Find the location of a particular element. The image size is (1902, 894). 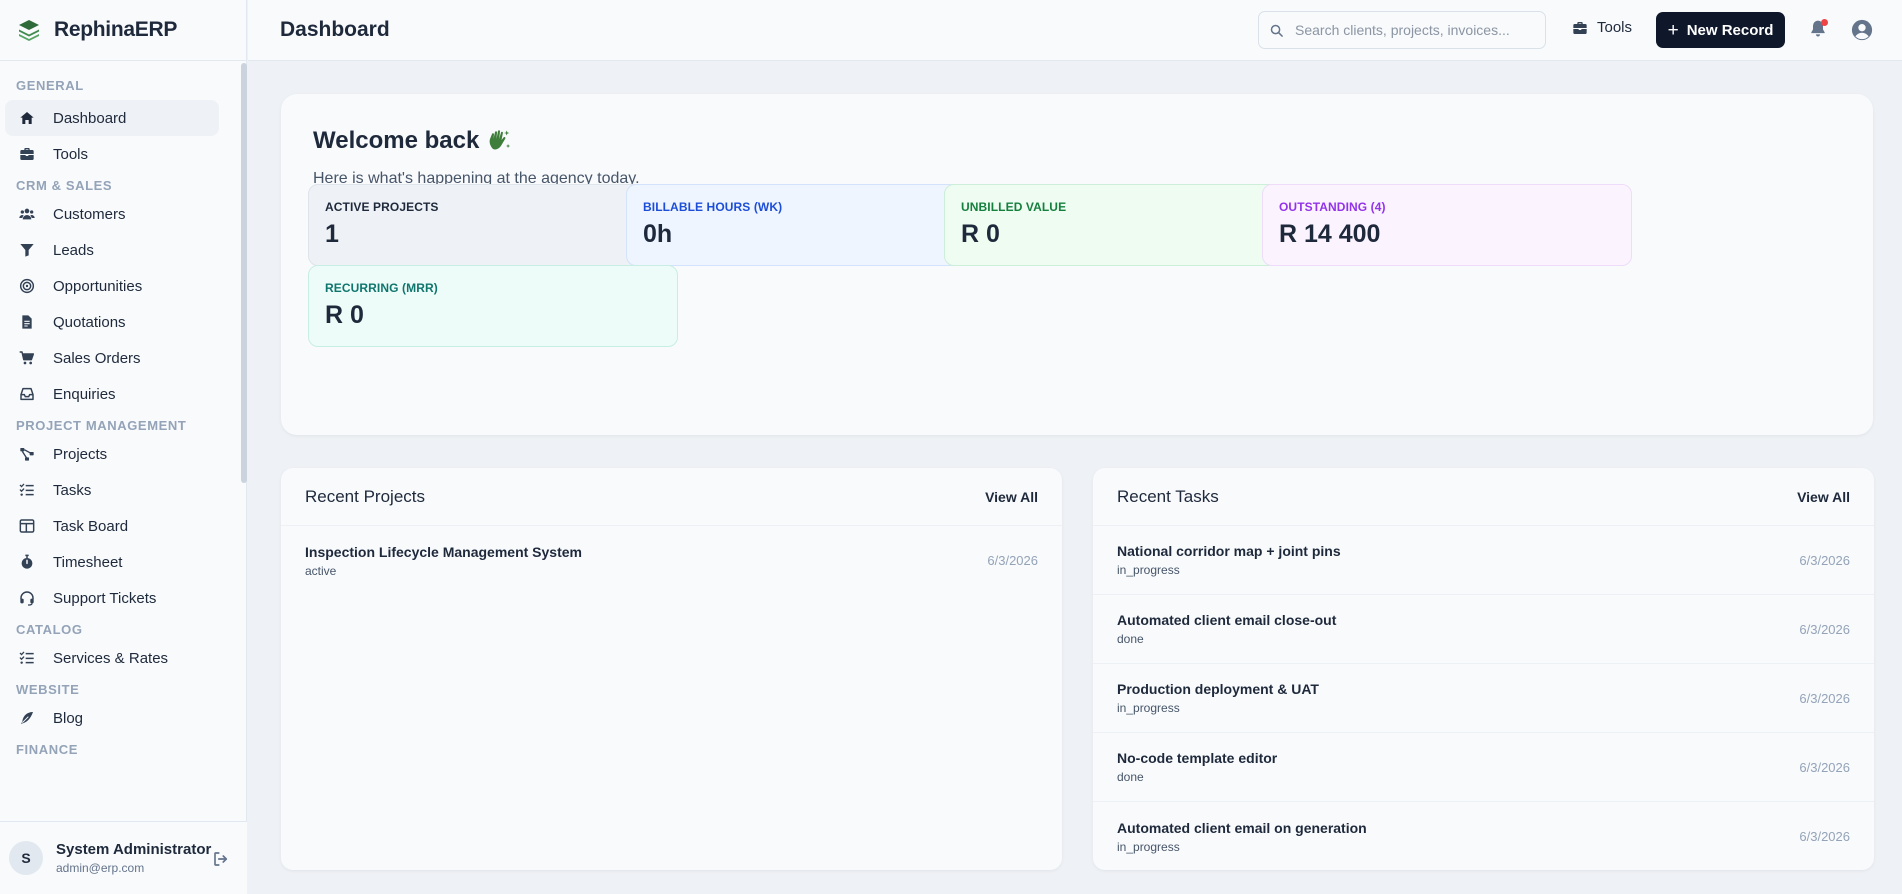

filter-icon is located at coordinates (27, 250).